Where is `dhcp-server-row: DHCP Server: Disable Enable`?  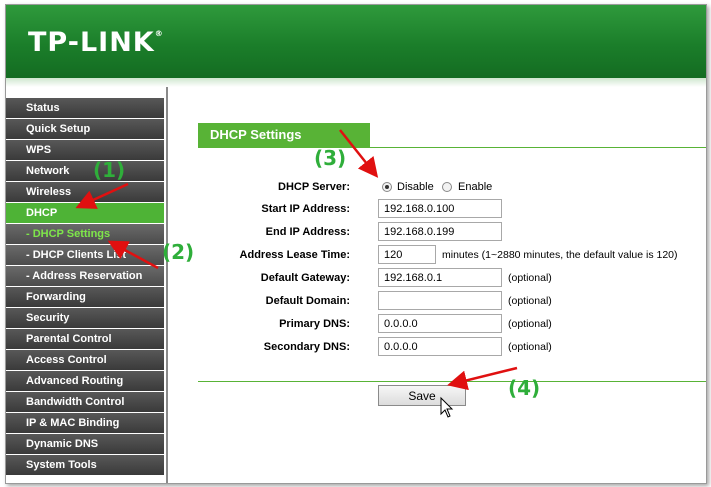 dhcp-server-row: DHCP Server: Disable Enable is located at coordinates (437, 187).